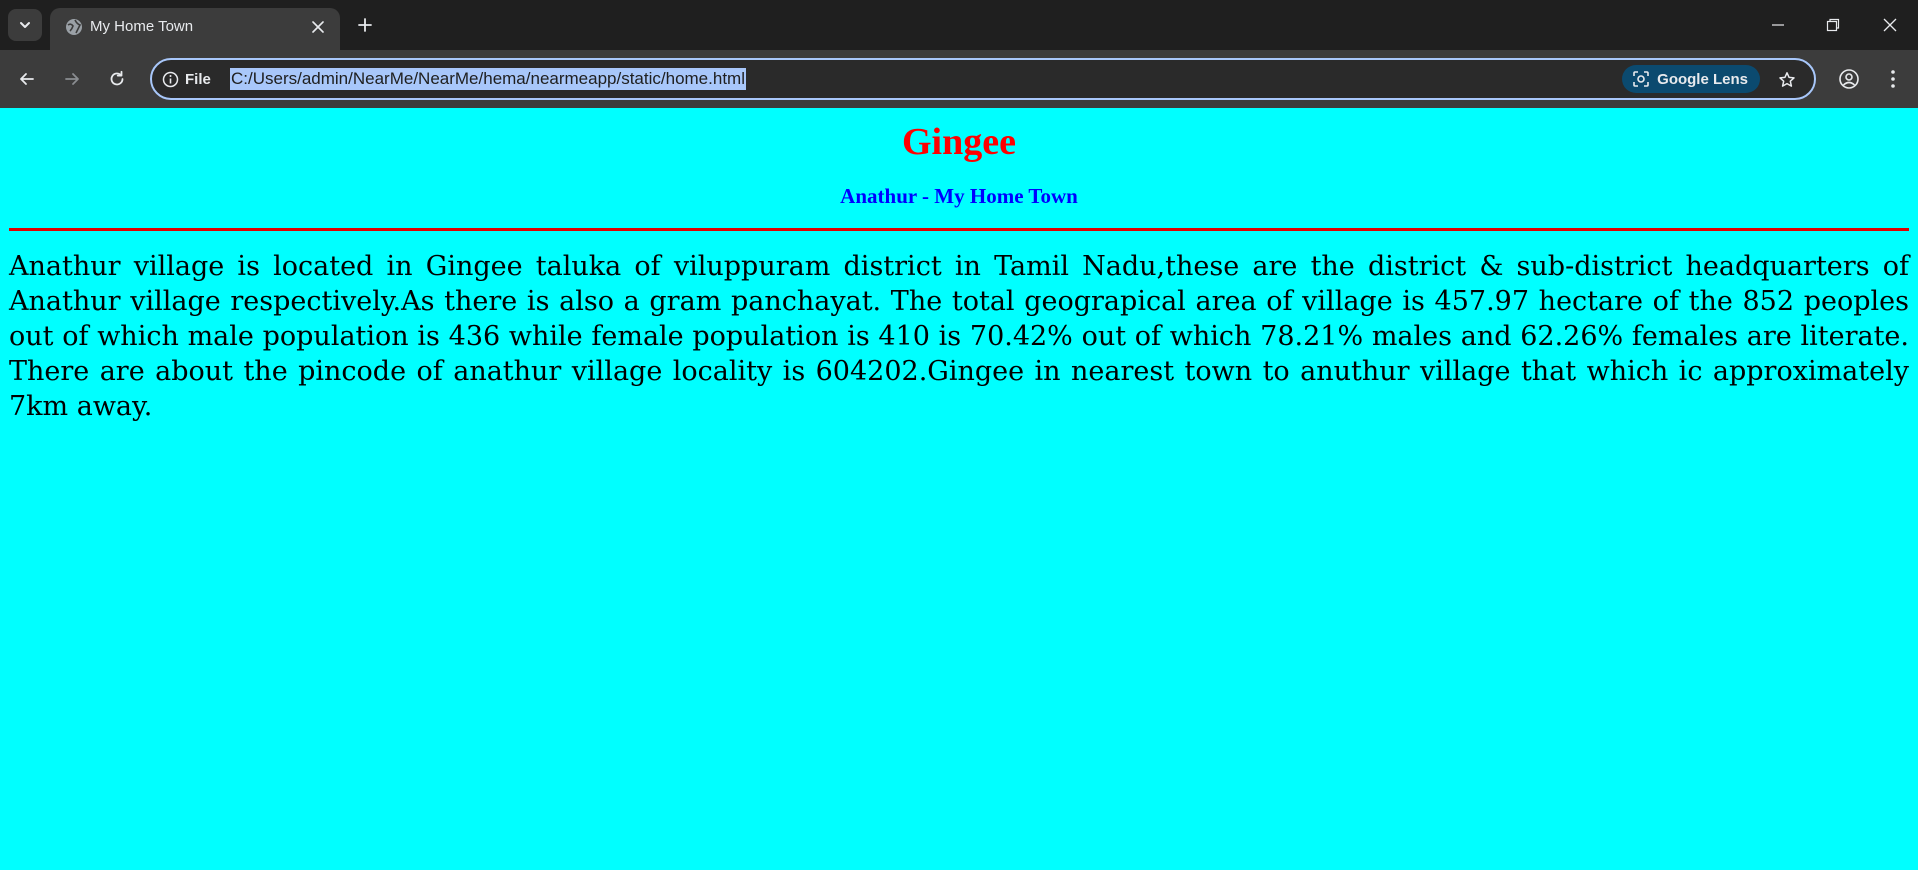 This screenshot has height=870, width=1918. I want to click on arrow-right-icon, so click(72, 79).